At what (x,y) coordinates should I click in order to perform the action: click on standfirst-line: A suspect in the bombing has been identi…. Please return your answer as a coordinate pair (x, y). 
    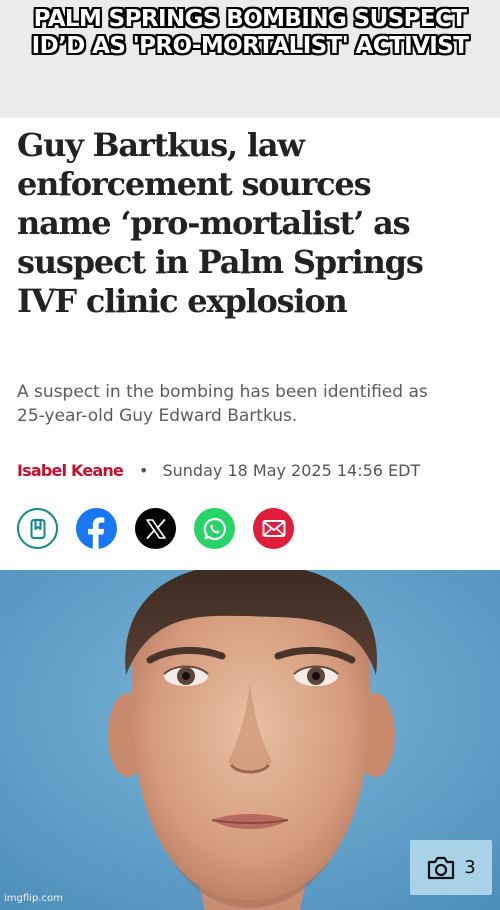
    Looking at the image, I should click on (222, 392).